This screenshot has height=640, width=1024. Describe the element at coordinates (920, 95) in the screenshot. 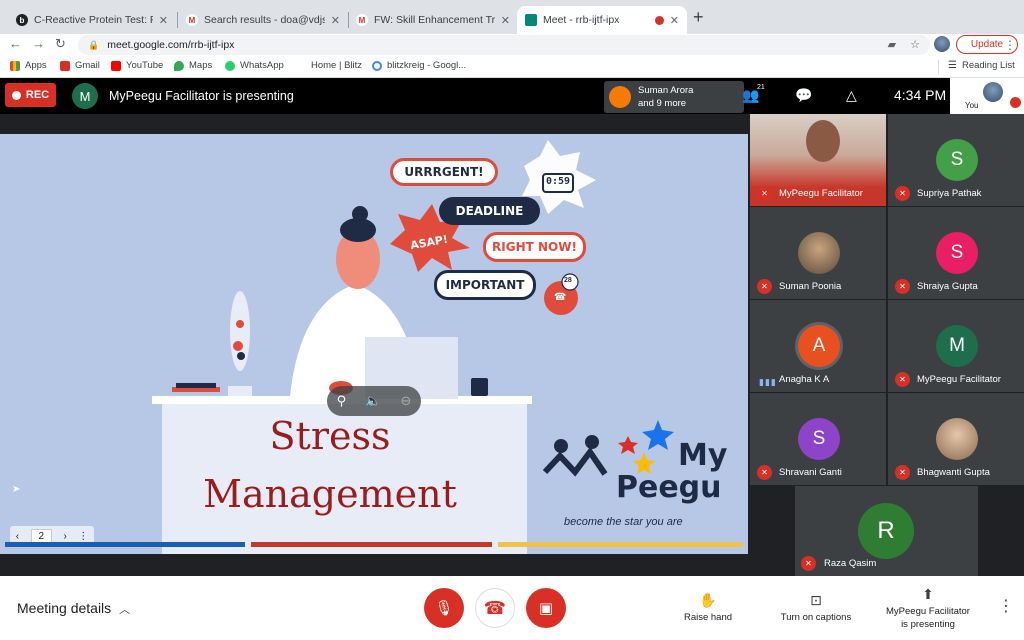

I see `meeting-clock: 4:34 PM` at that location.